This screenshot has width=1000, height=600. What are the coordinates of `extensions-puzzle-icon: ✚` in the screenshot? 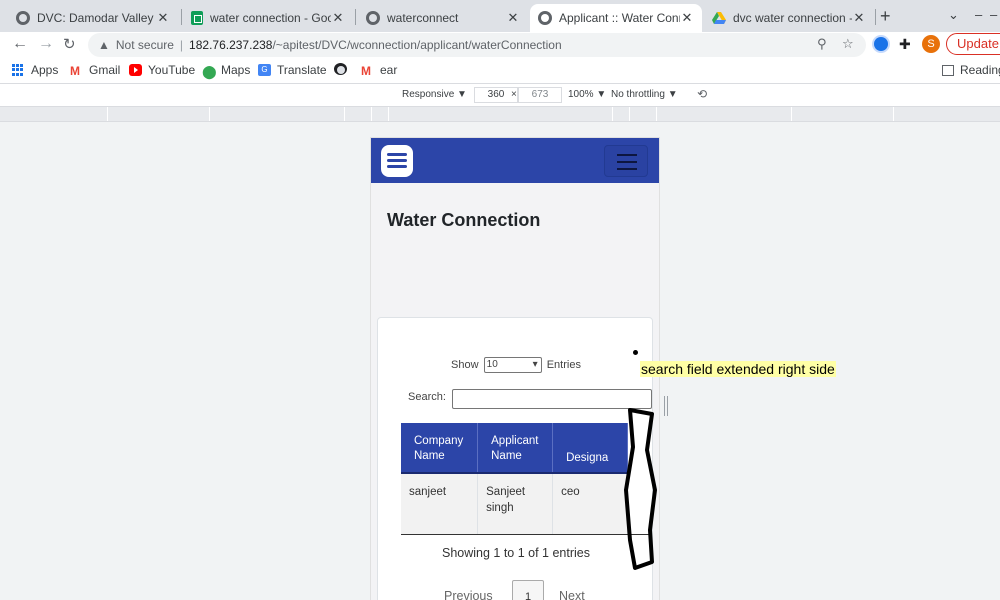 It's located at (905, 44).